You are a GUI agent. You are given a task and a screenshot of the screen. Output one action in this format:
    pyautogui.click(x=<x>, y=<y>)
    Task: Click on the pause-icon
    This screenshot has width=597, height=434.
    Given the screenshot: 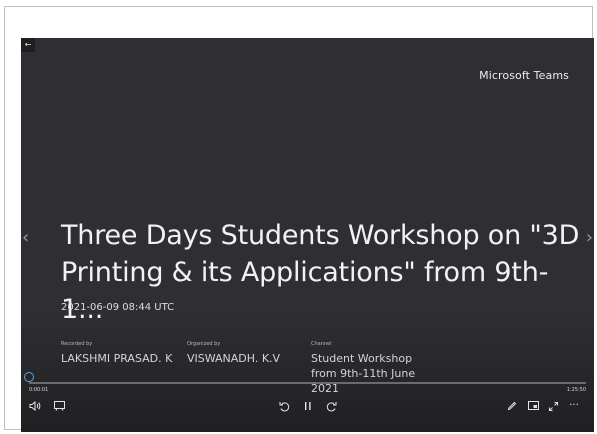 What is the action you would take?
    pyautogui.click(x=308, y=406)
    